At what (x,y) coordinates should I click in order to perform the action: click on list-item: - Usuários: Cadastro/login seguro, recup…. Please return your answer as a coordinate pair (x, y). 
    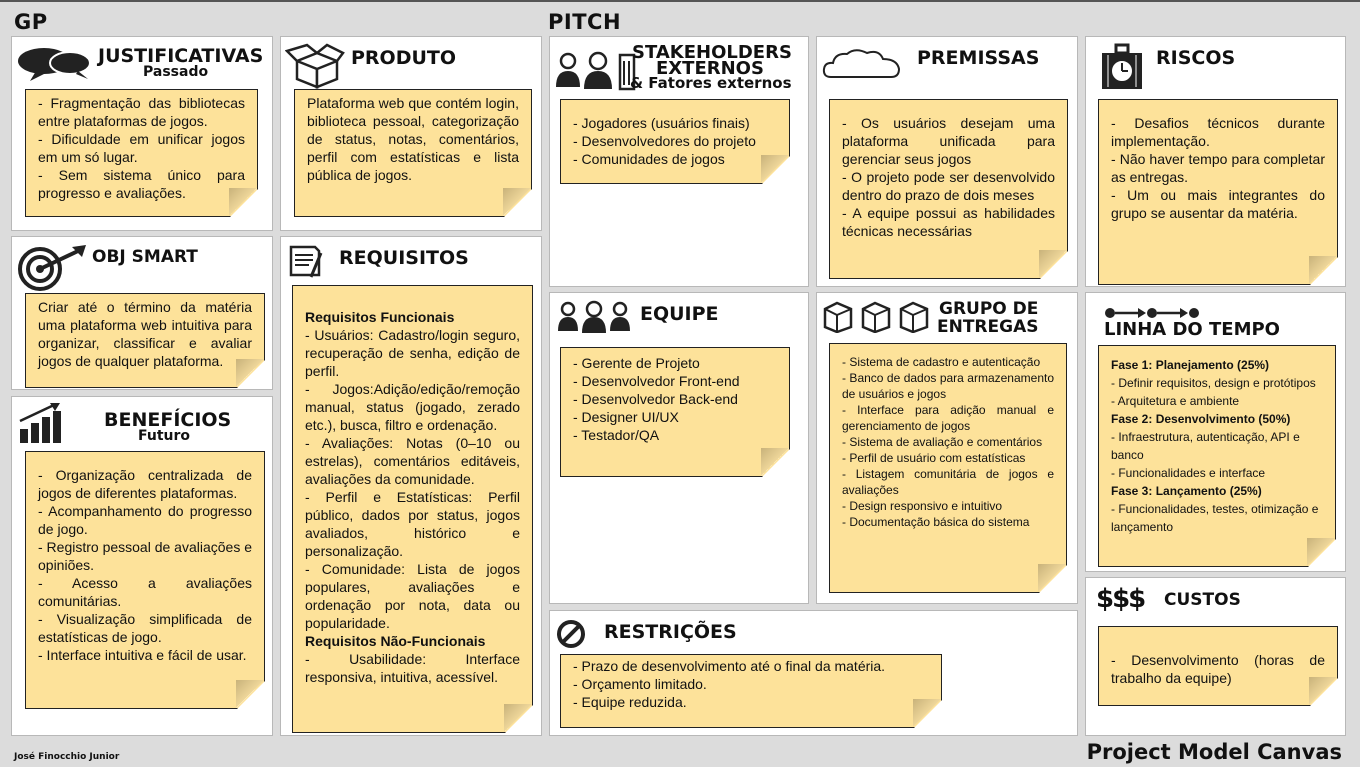
    Looking at the image, I should click on (412, 353).